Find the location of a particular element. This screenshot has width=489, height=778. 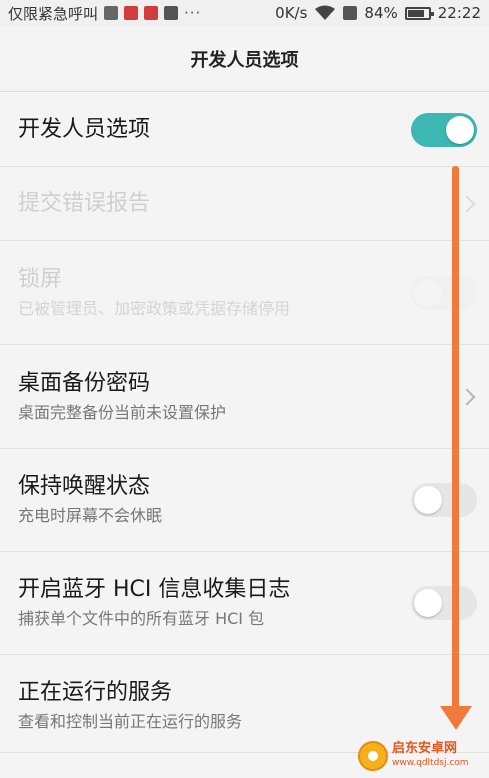

watermark-text: 启东安卓网 www.qdltdsj.com is located at coordinates (430, 756).